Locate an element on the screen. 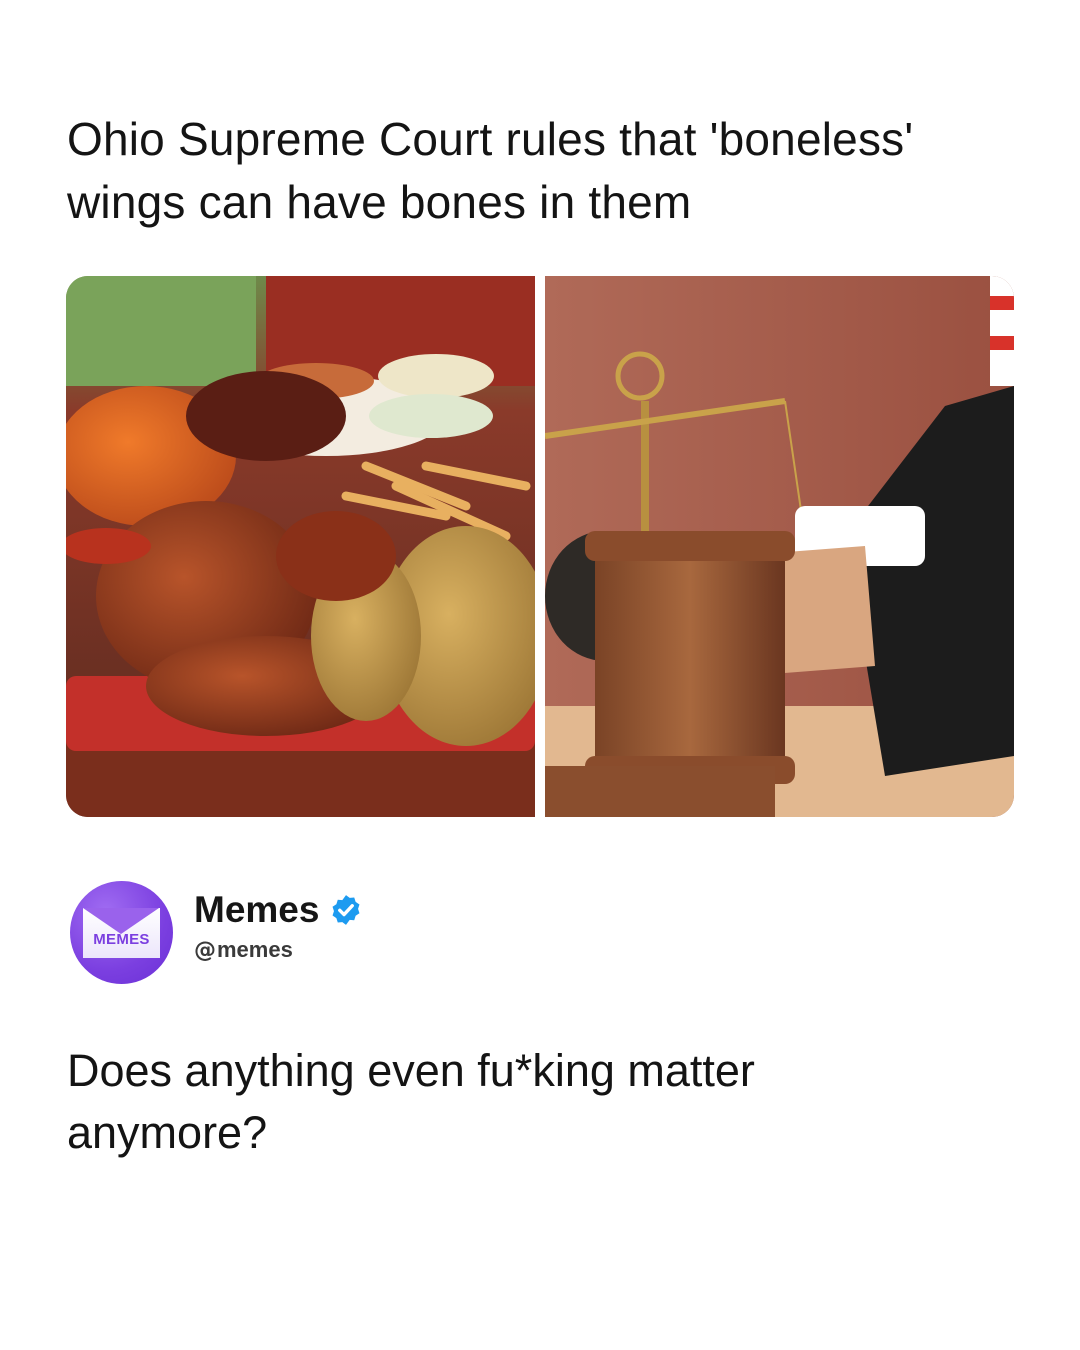  author-handle: @memes is located at coordinates (243, 950).